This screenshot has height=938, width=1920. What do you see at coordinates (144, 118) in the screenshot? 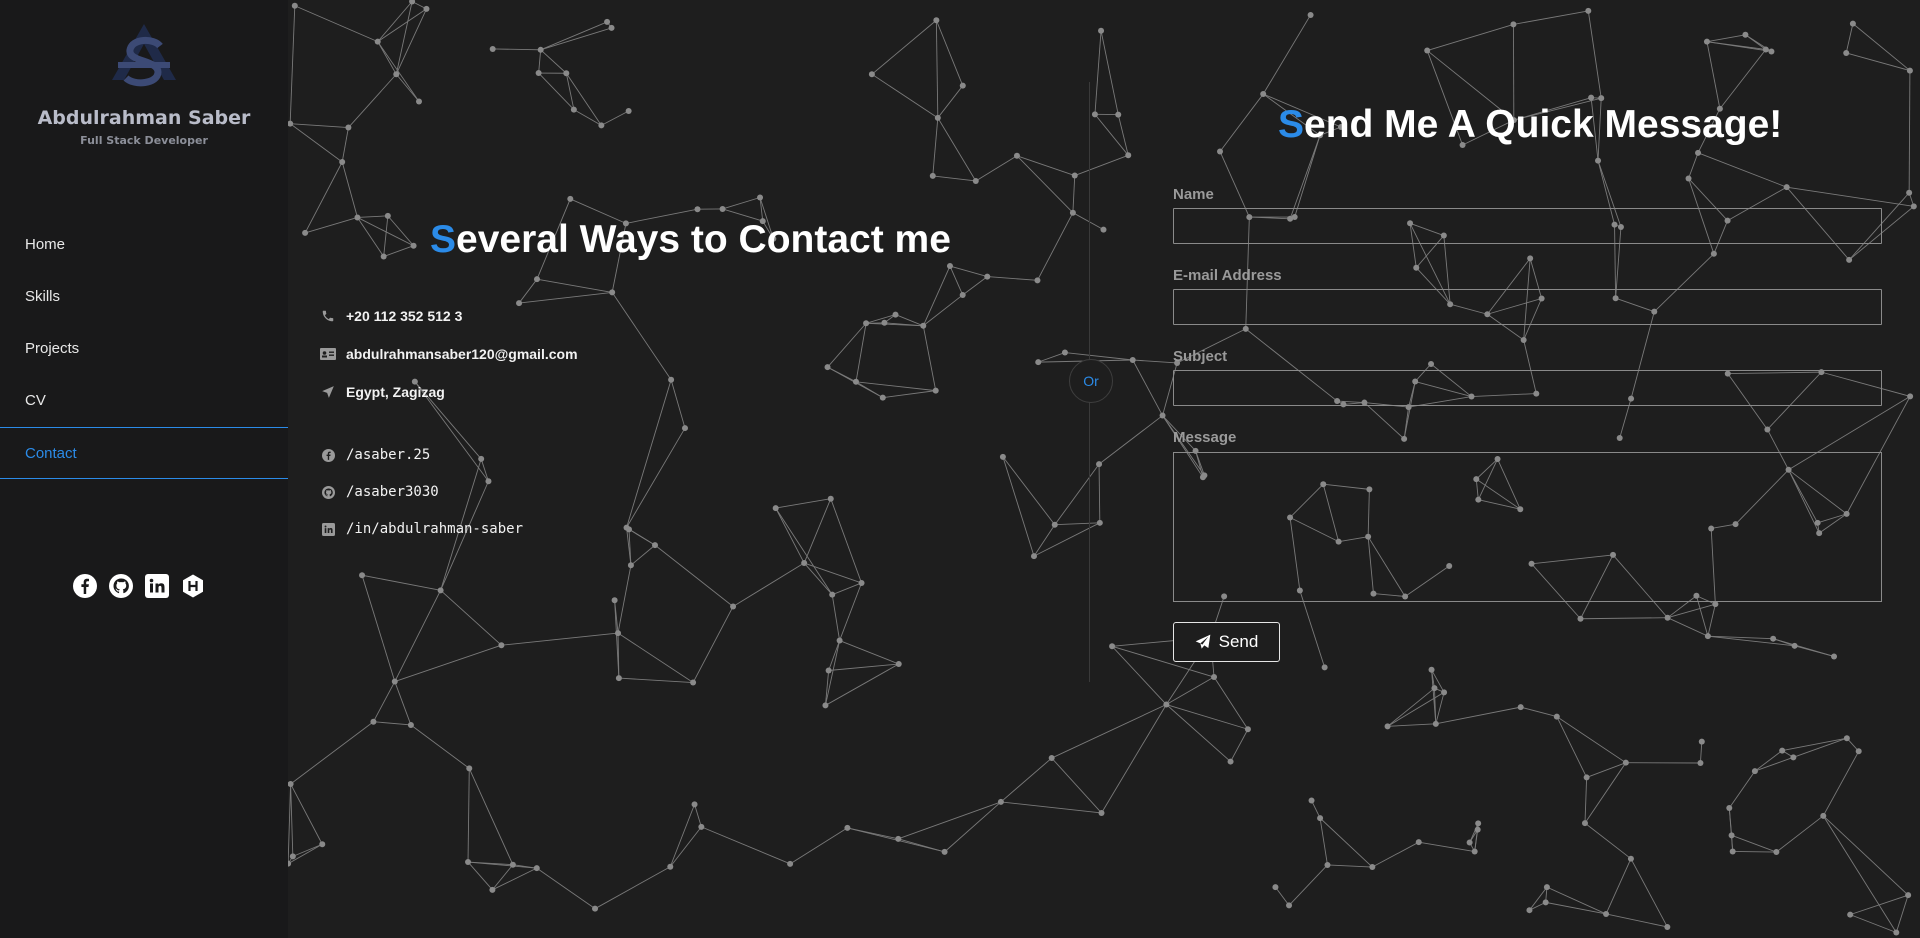
I see `brand-name: Abdulrahman Saber` at bounding box center [144, 118].